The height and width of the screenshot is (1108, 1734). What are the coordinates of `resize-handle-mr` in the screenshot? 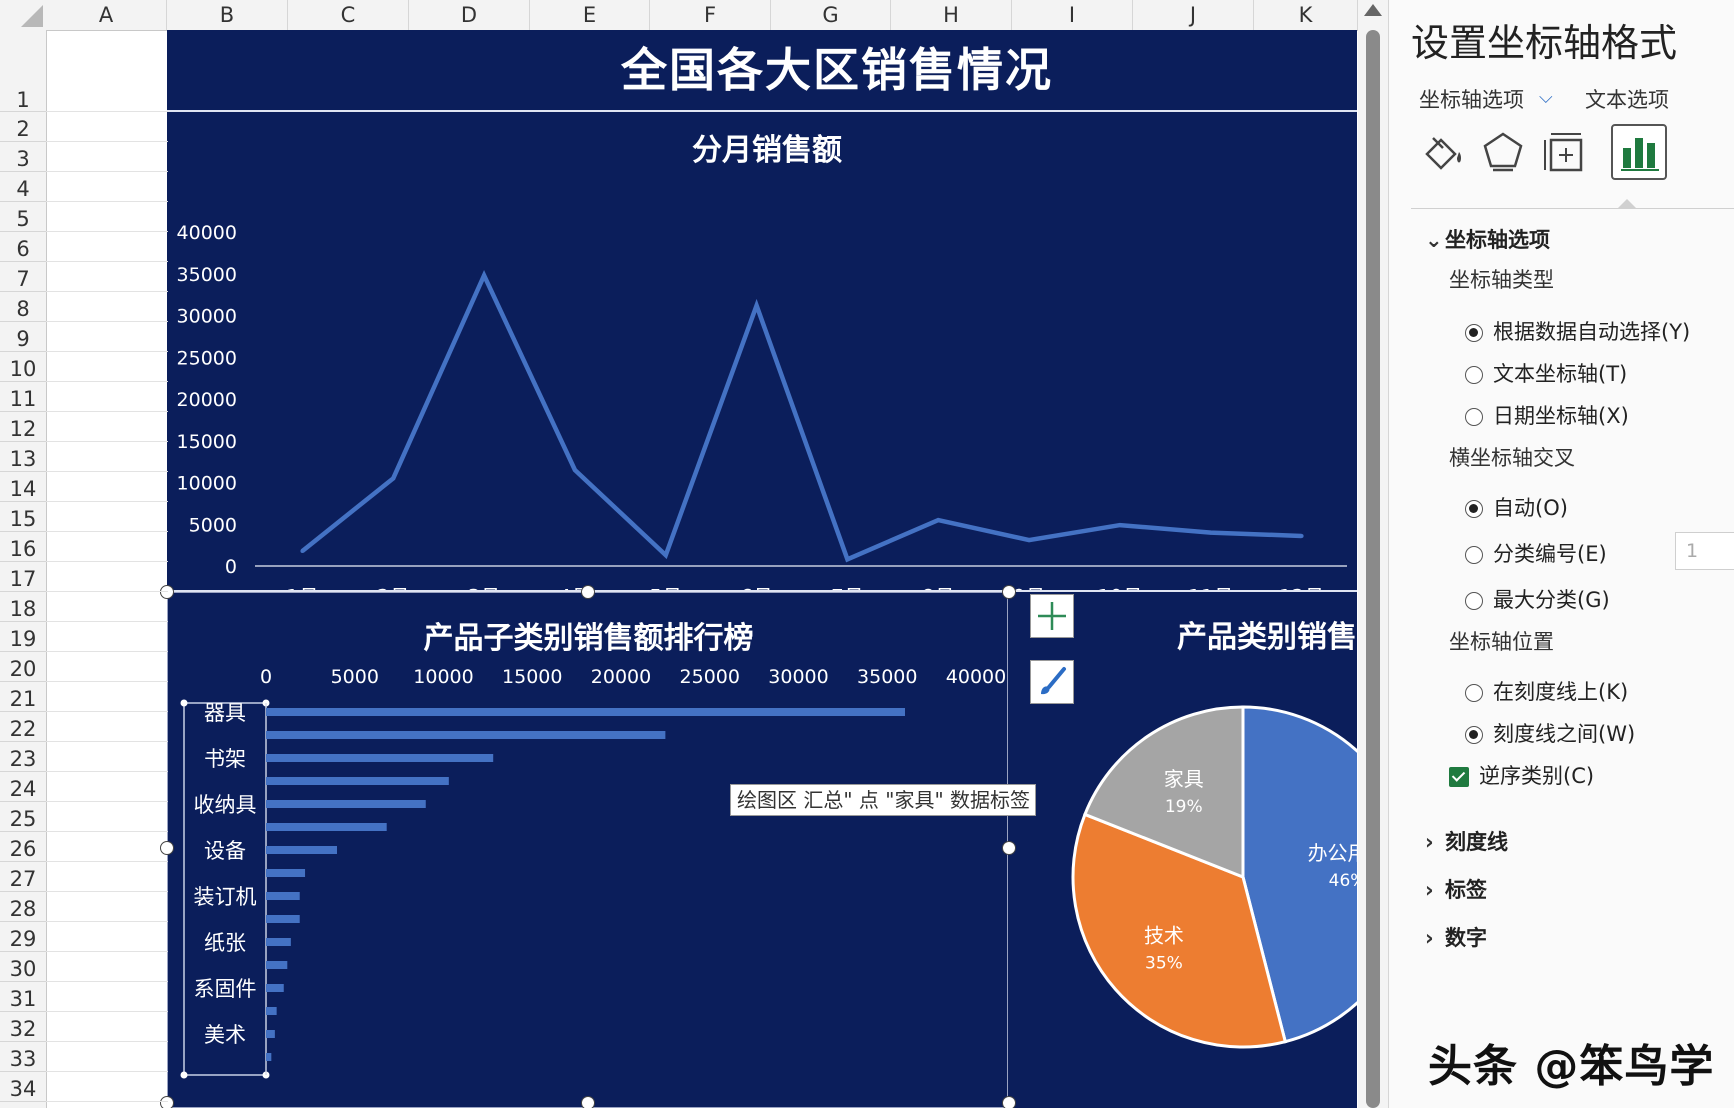 It's located at (1009, 848).